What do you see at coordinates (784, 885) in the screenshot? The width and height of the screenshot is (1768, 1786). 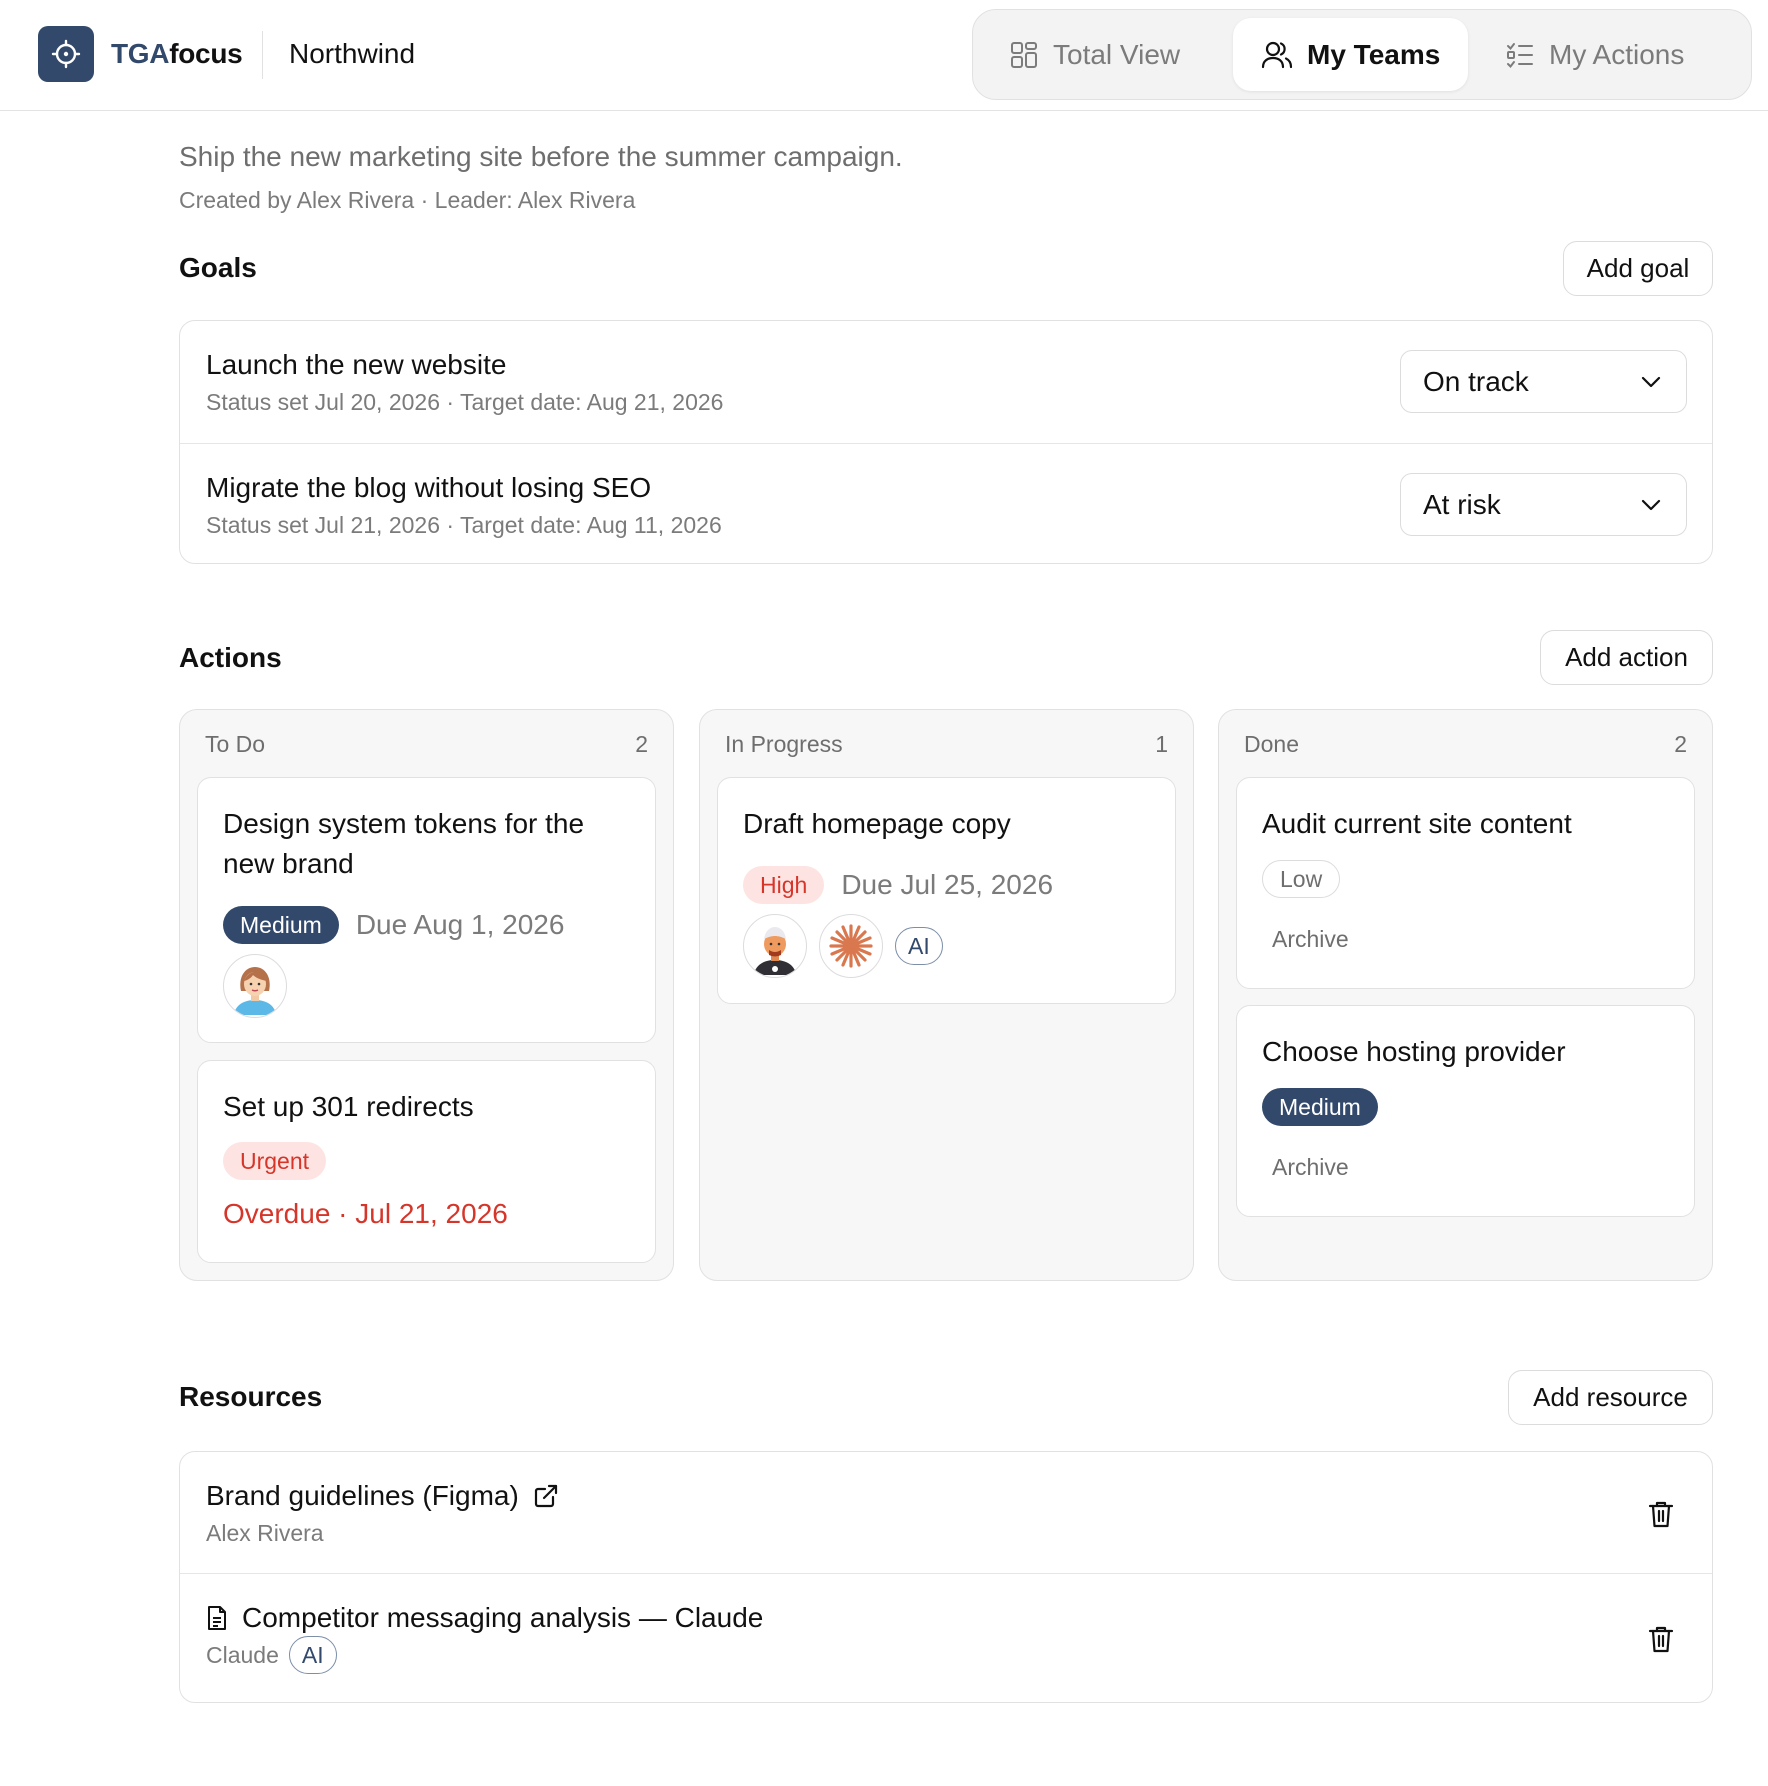 I see `priority-badge: High` at bounding box center [784, 885].